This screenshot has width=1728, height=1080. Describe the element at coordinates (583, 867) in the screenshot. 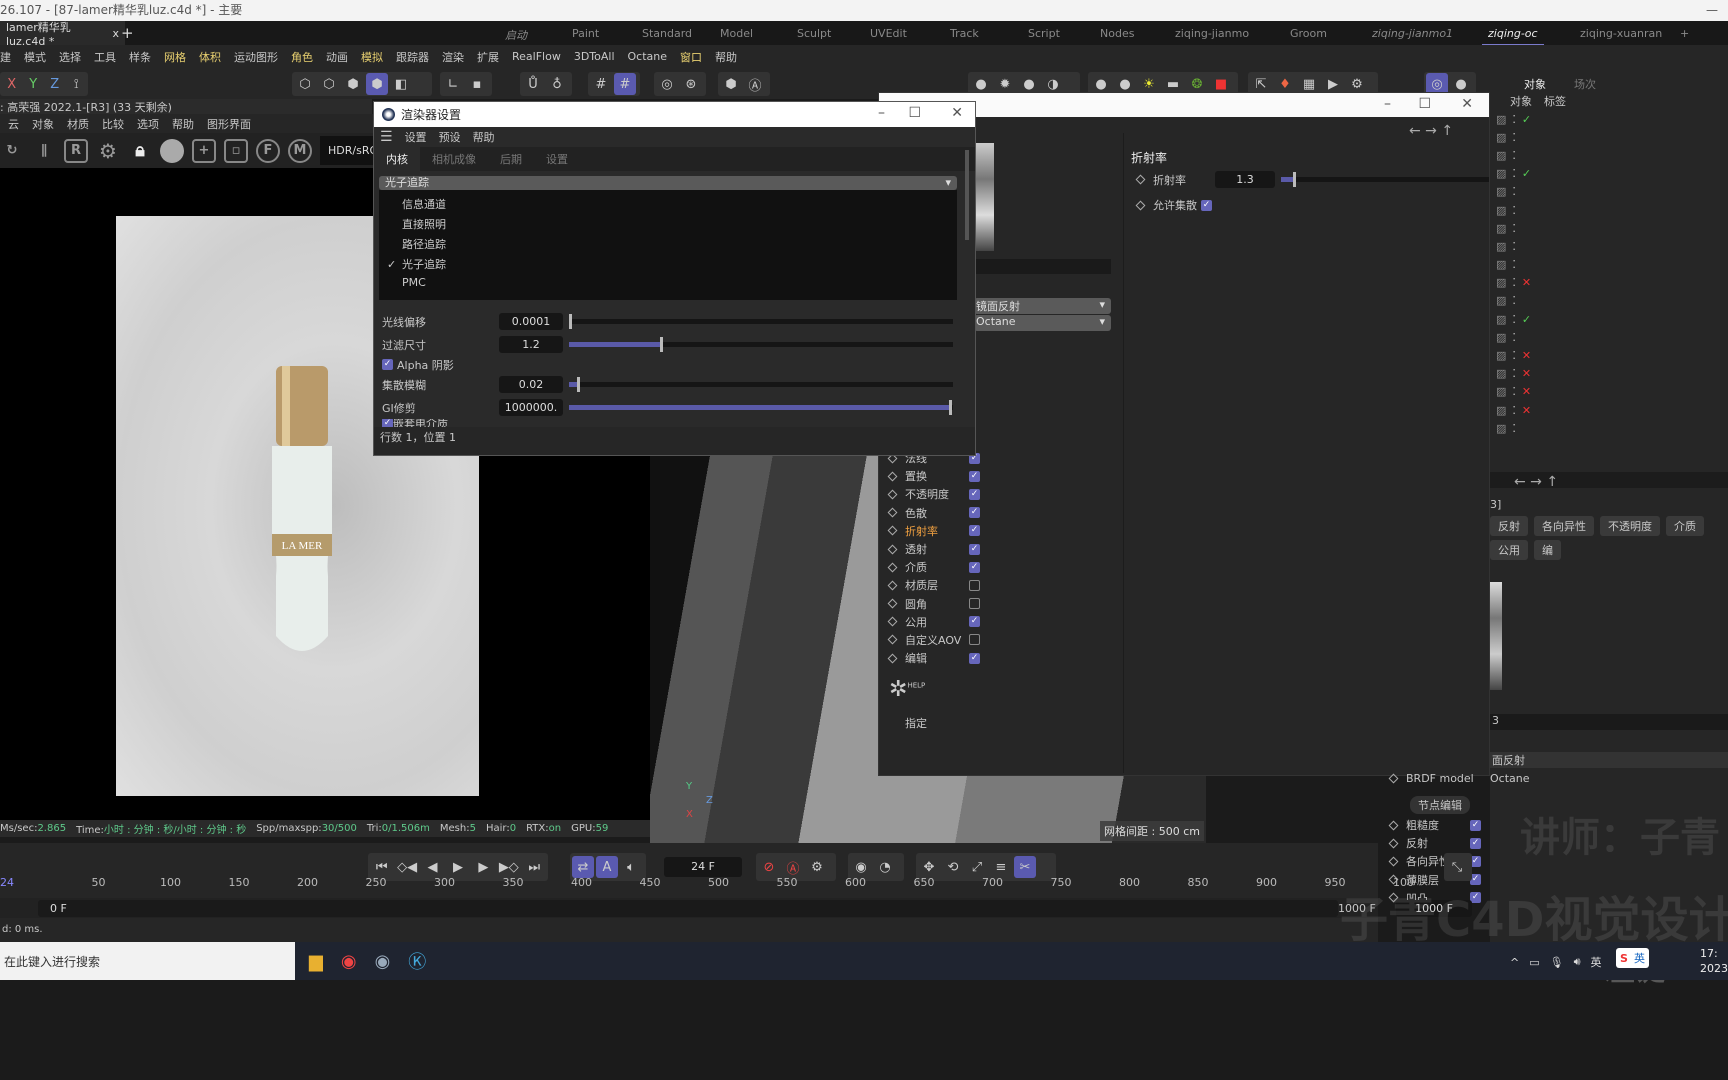

I see `loop-icon: ⇄` at that location.